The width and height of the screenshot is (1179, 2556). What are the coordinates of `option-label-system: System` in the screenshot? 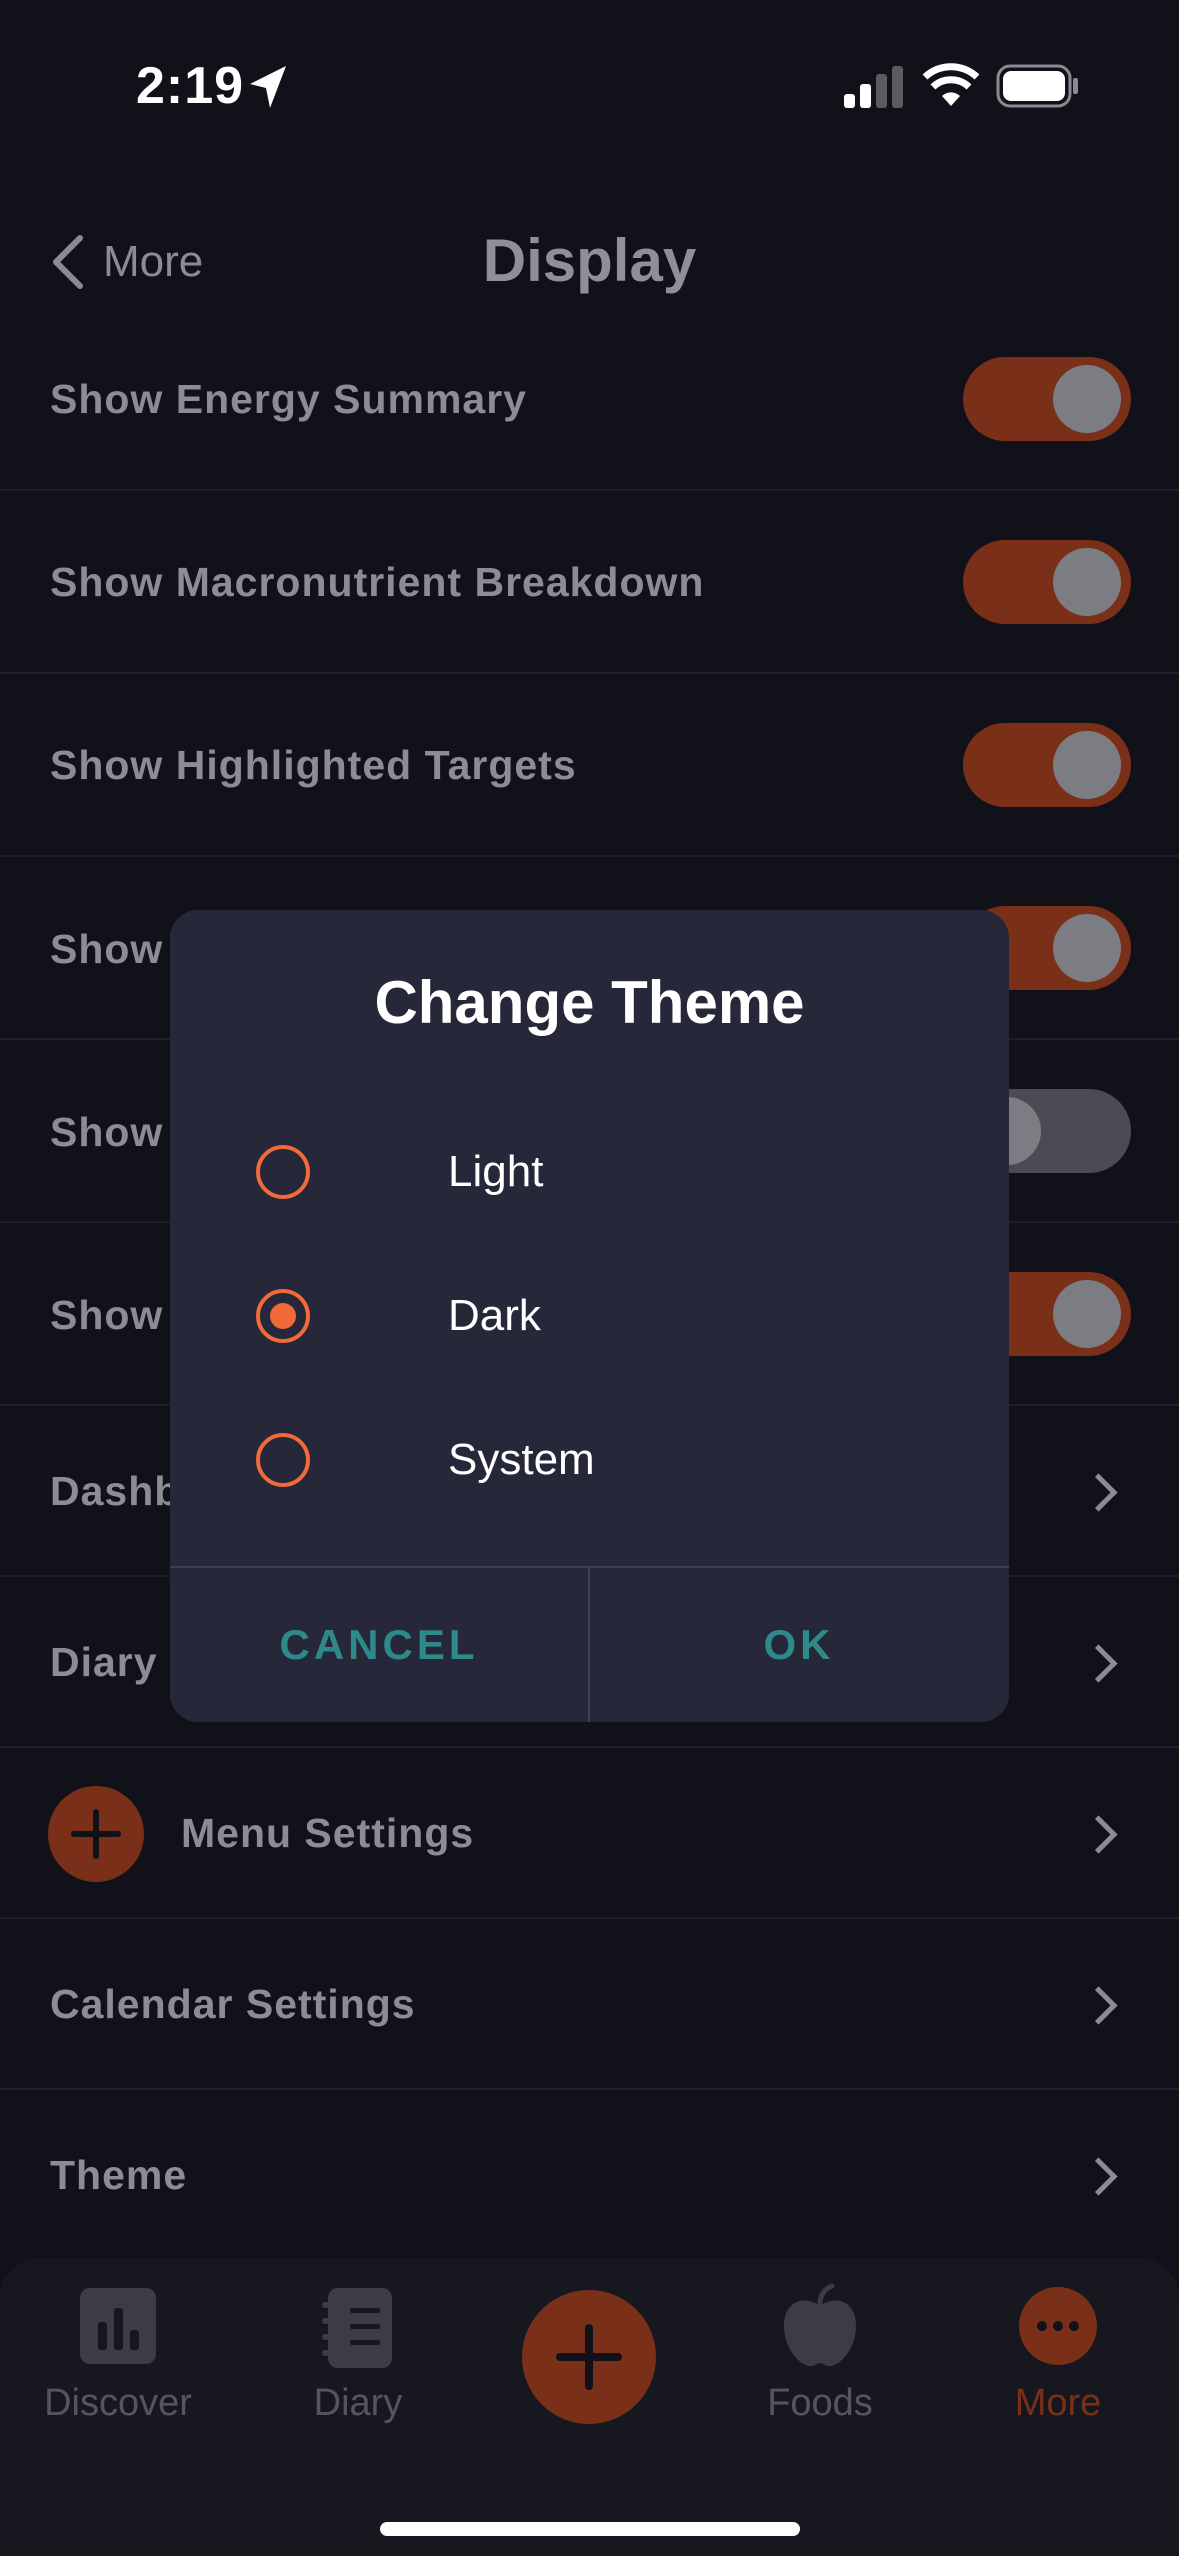 It's located at (521, 1459).